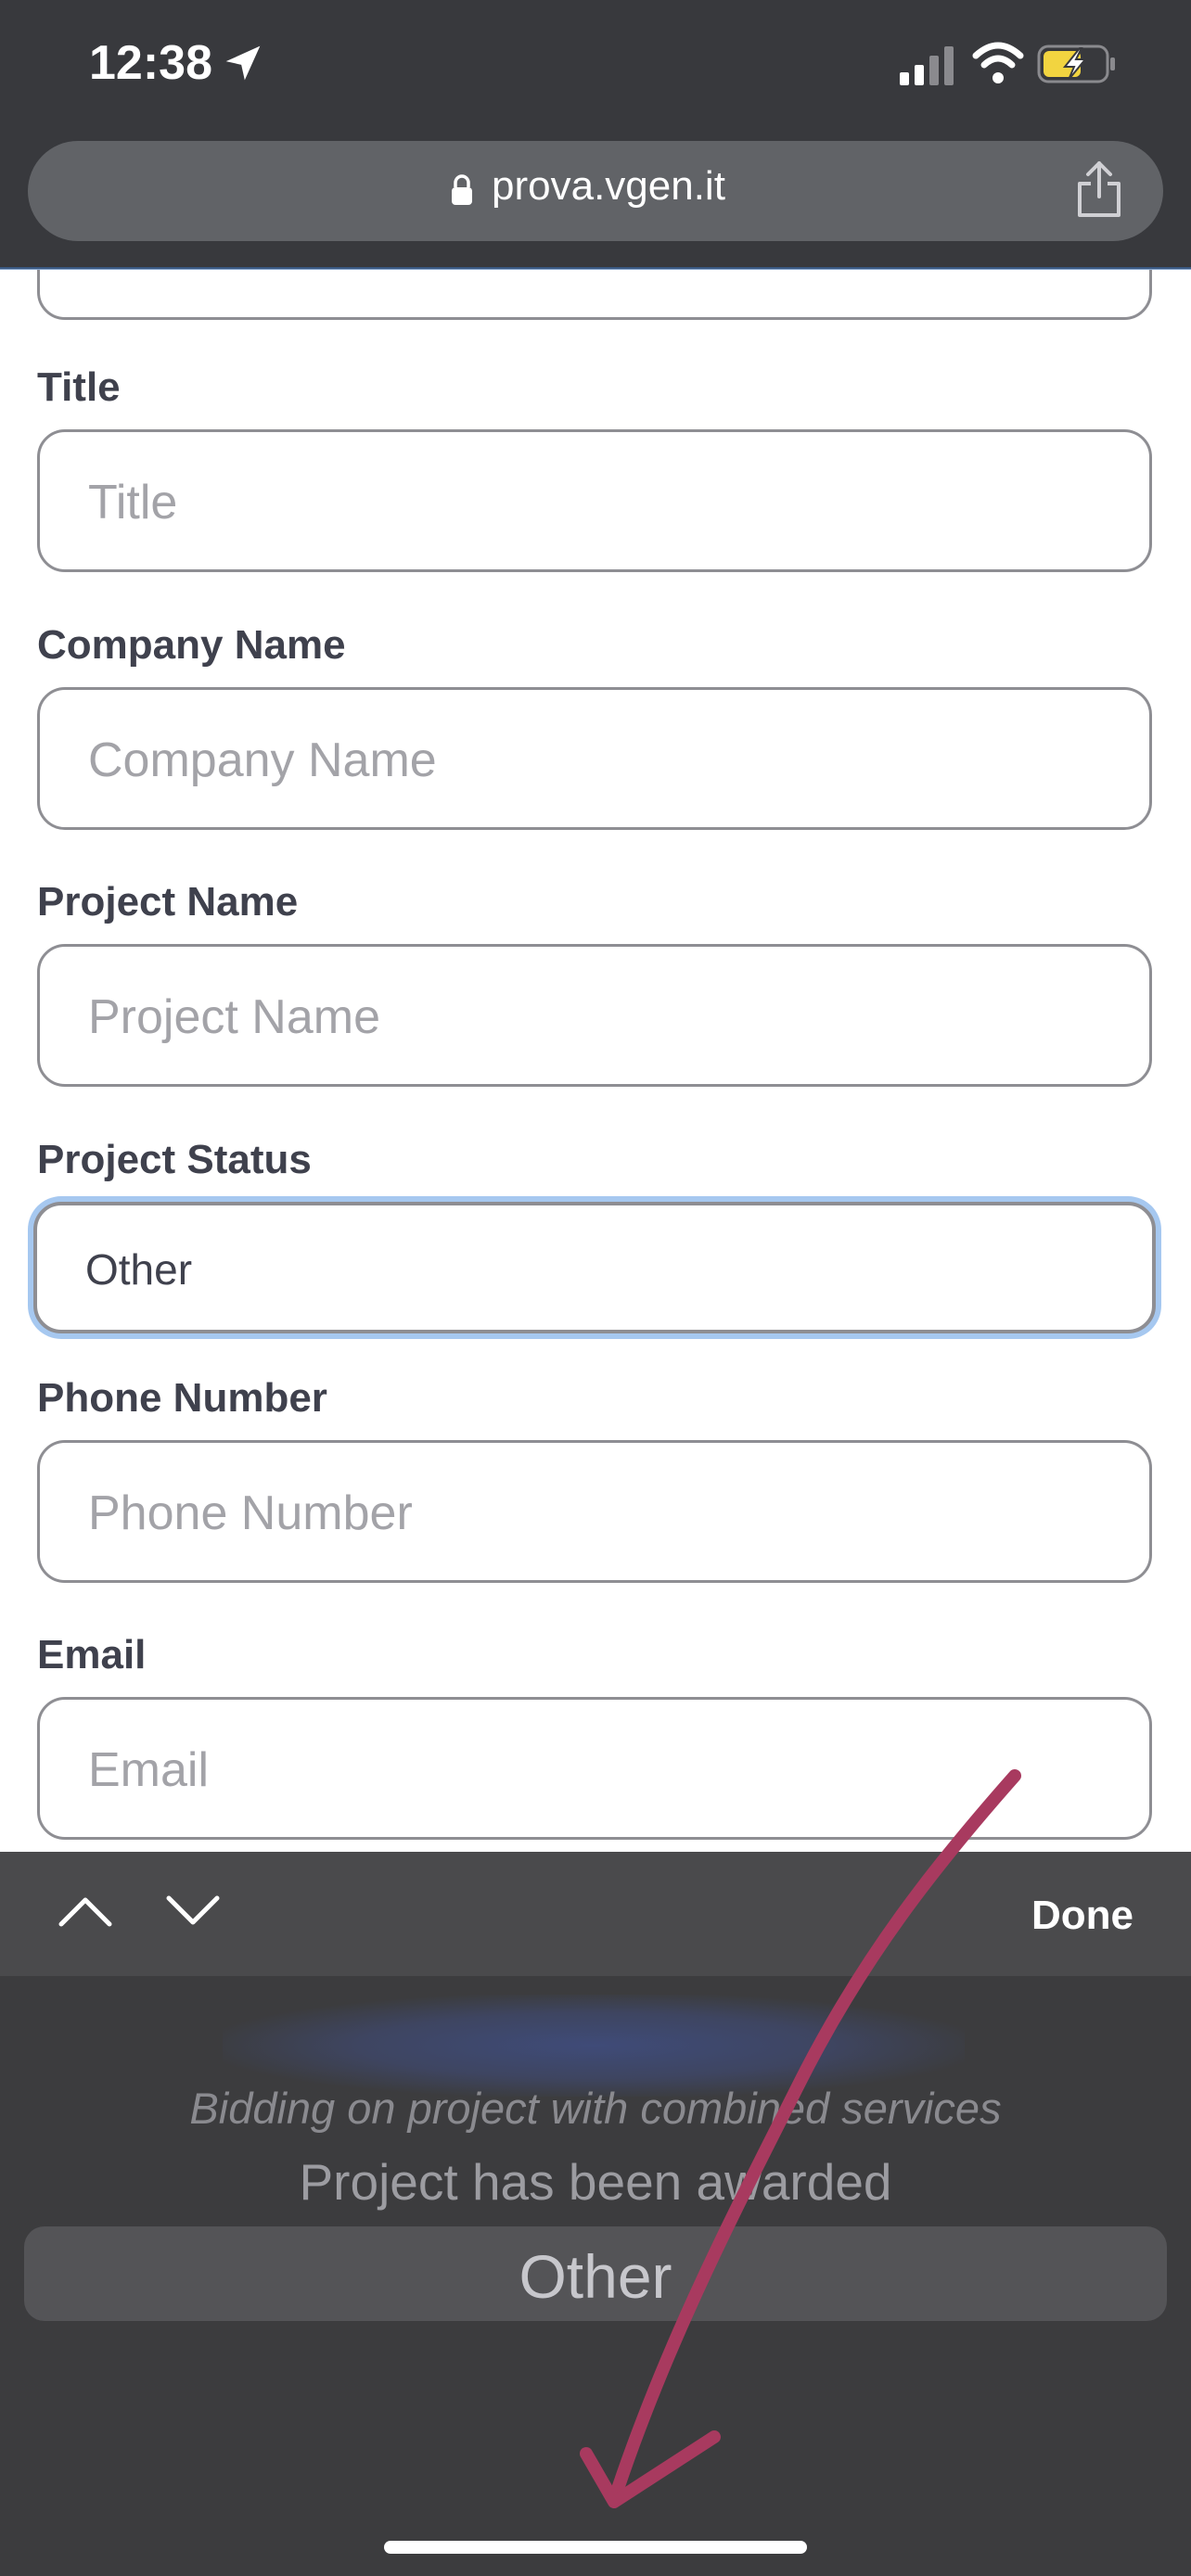  What do you see at coordinates (182, 1398) in the screenshot?
I see `phone-number-label: Phone Number` at bounding box center [182, 1398].